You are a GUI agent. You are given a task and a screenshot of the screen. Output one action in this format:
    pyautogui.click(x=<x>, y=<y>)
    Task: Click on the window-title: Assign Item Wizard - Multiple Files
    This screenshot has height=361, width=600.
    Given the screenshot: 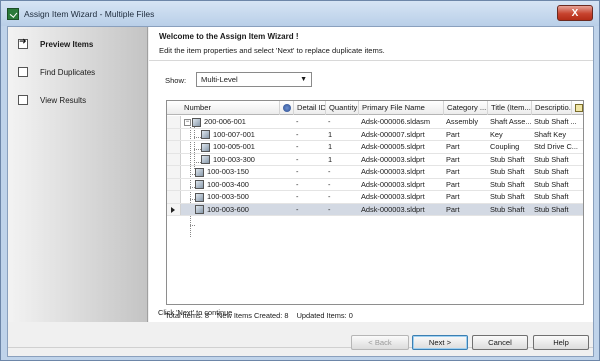 What is the action you would take?
    pyautogui.click(x=89, y=13)
    